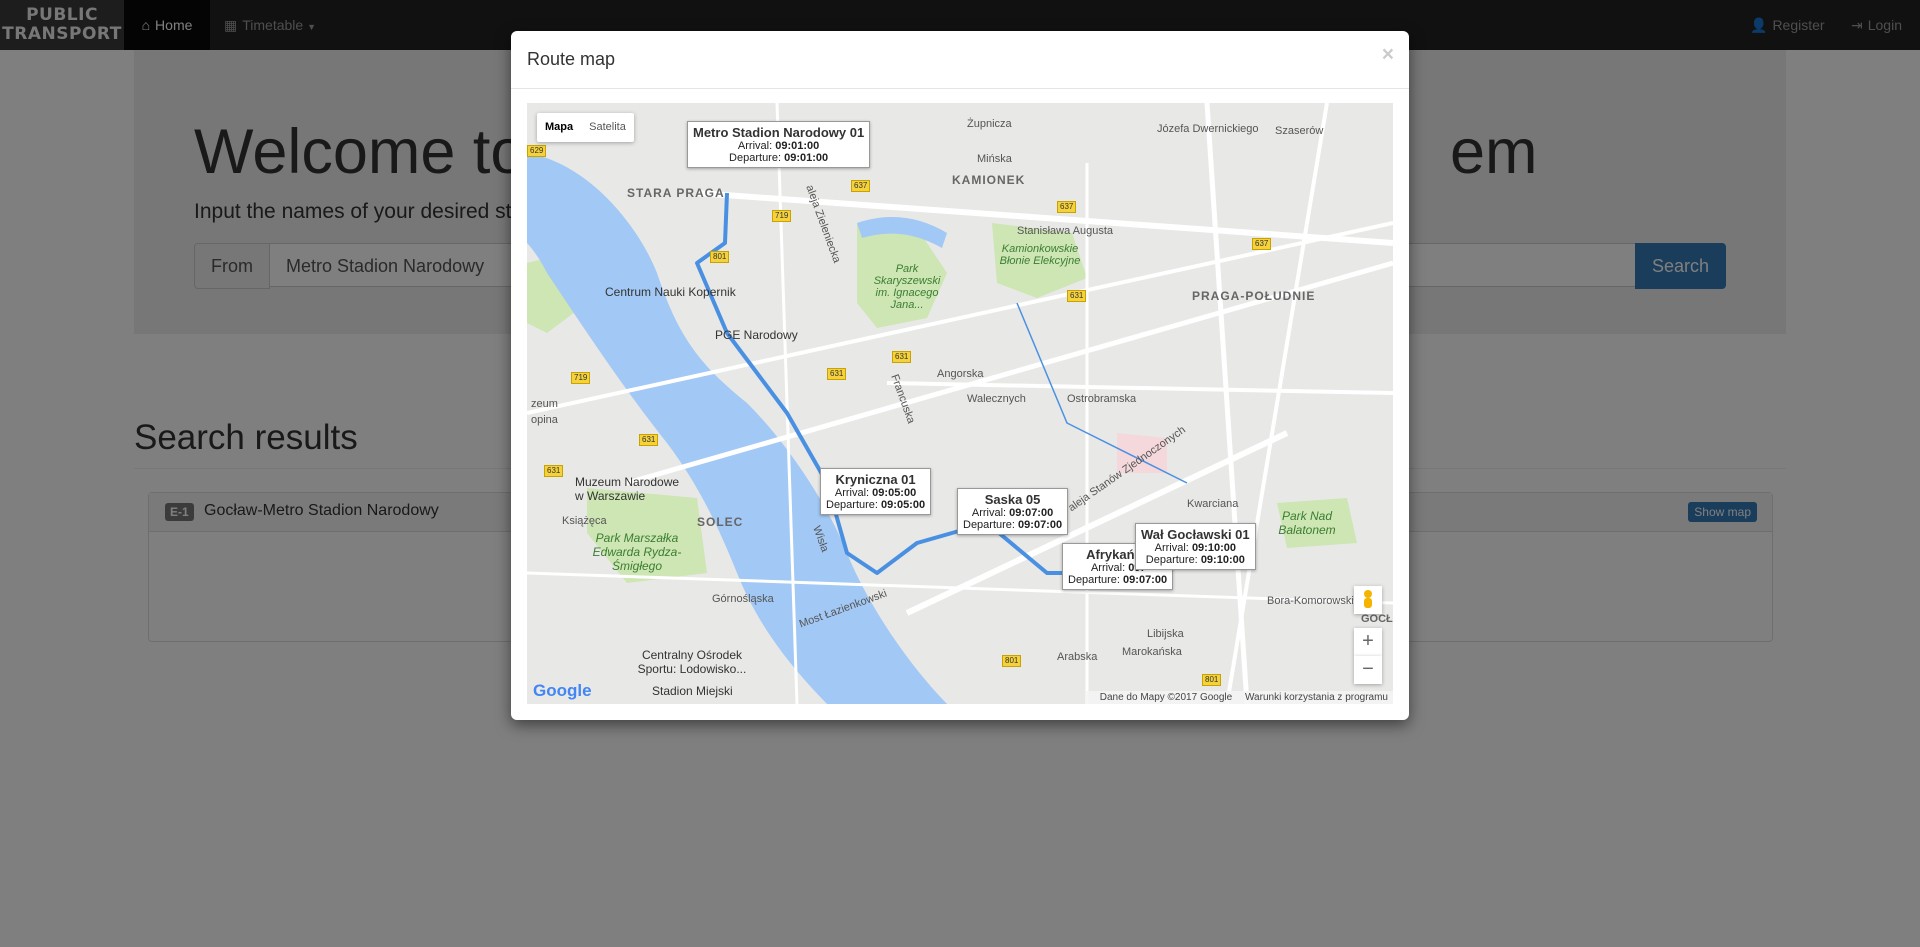 The height and width of the screenshot is (947, 1920). Describe the element at coordinates (1307, 523) in the screenshot. I see `map-label: Park Nad Balatonem` at that location.